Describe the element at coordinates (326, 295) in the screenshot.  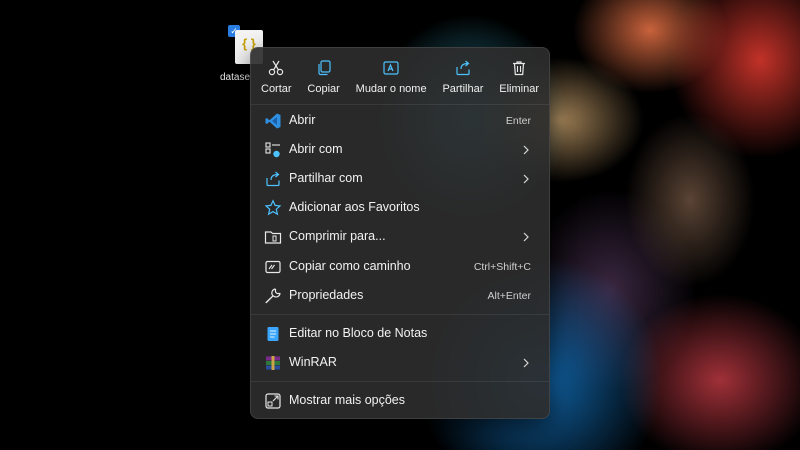
I see `menu-item-label: Propriedades` at that location.